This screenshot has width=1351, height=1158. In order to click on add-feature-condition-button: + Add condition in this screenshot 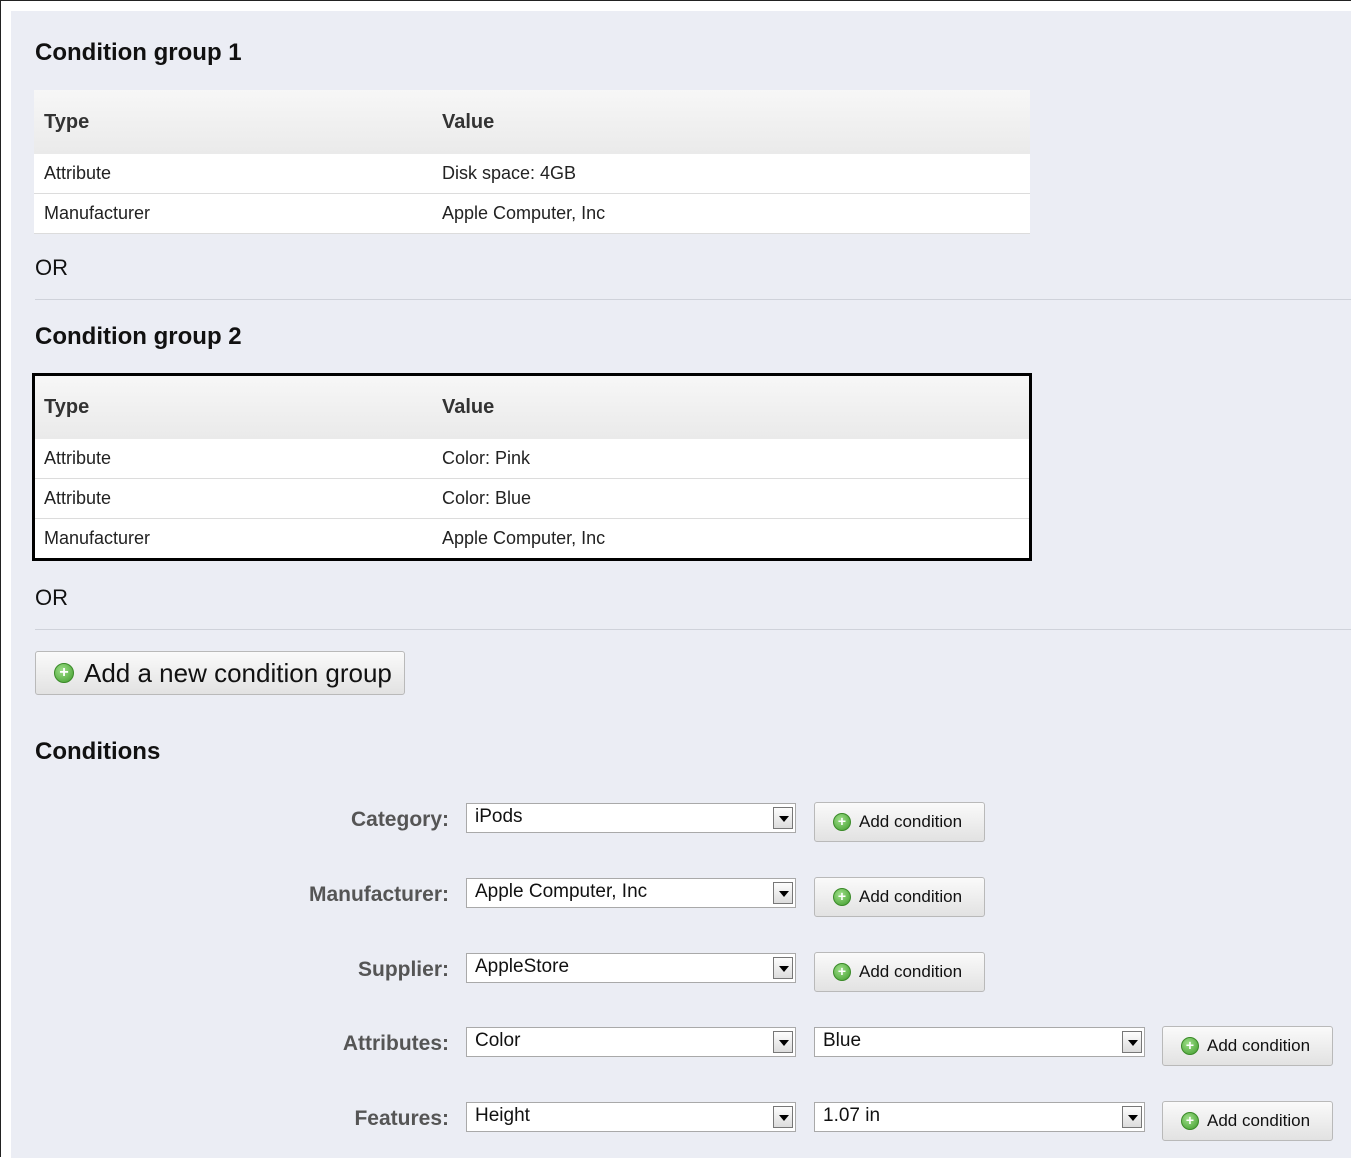, I will do `click(1247, 1121)`.